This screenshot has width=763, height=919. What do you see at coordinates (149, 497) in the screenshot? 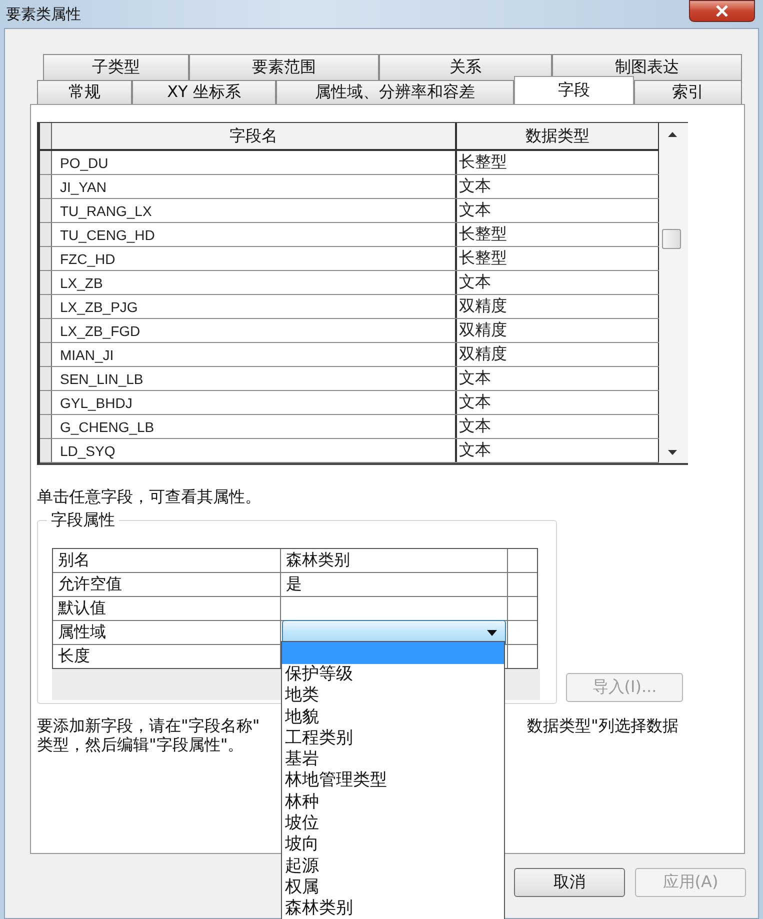
I see `hint-text: 单击任意字段，可查看其属性。` at bounding box center [149, 497].